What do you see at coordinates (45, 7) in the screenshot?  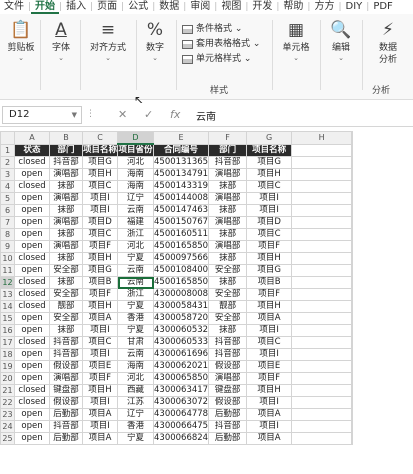 I see `tab-1: 开始` at bounding box center [45, 7].